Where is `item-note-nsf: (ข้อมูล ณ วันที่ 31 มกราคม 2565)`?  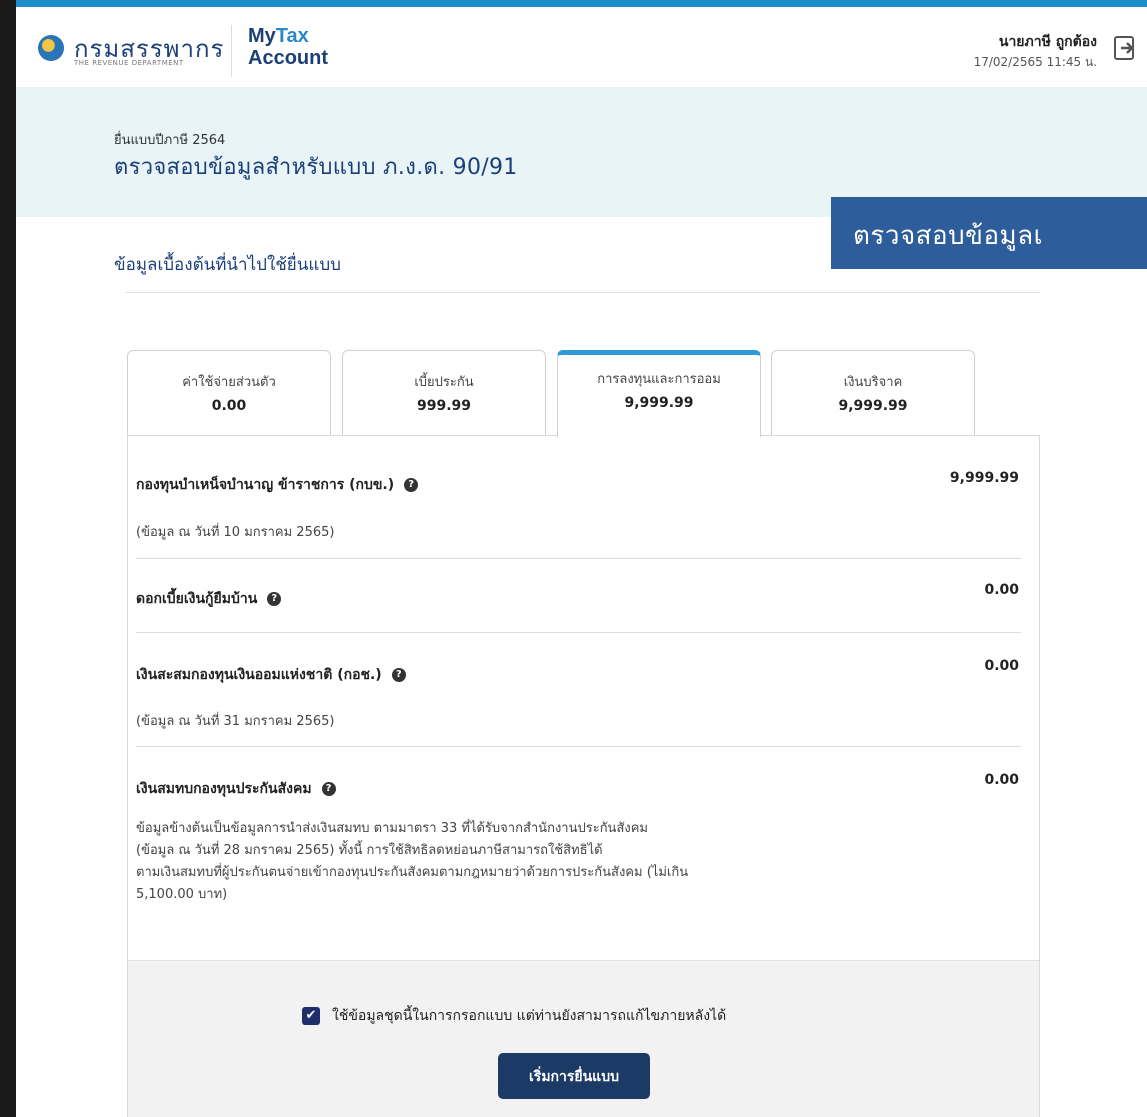 item-note-nsf: (ข้อมูล ณ วันที่ 31 มกราคม 2565) is located at coordinates (235, 721).